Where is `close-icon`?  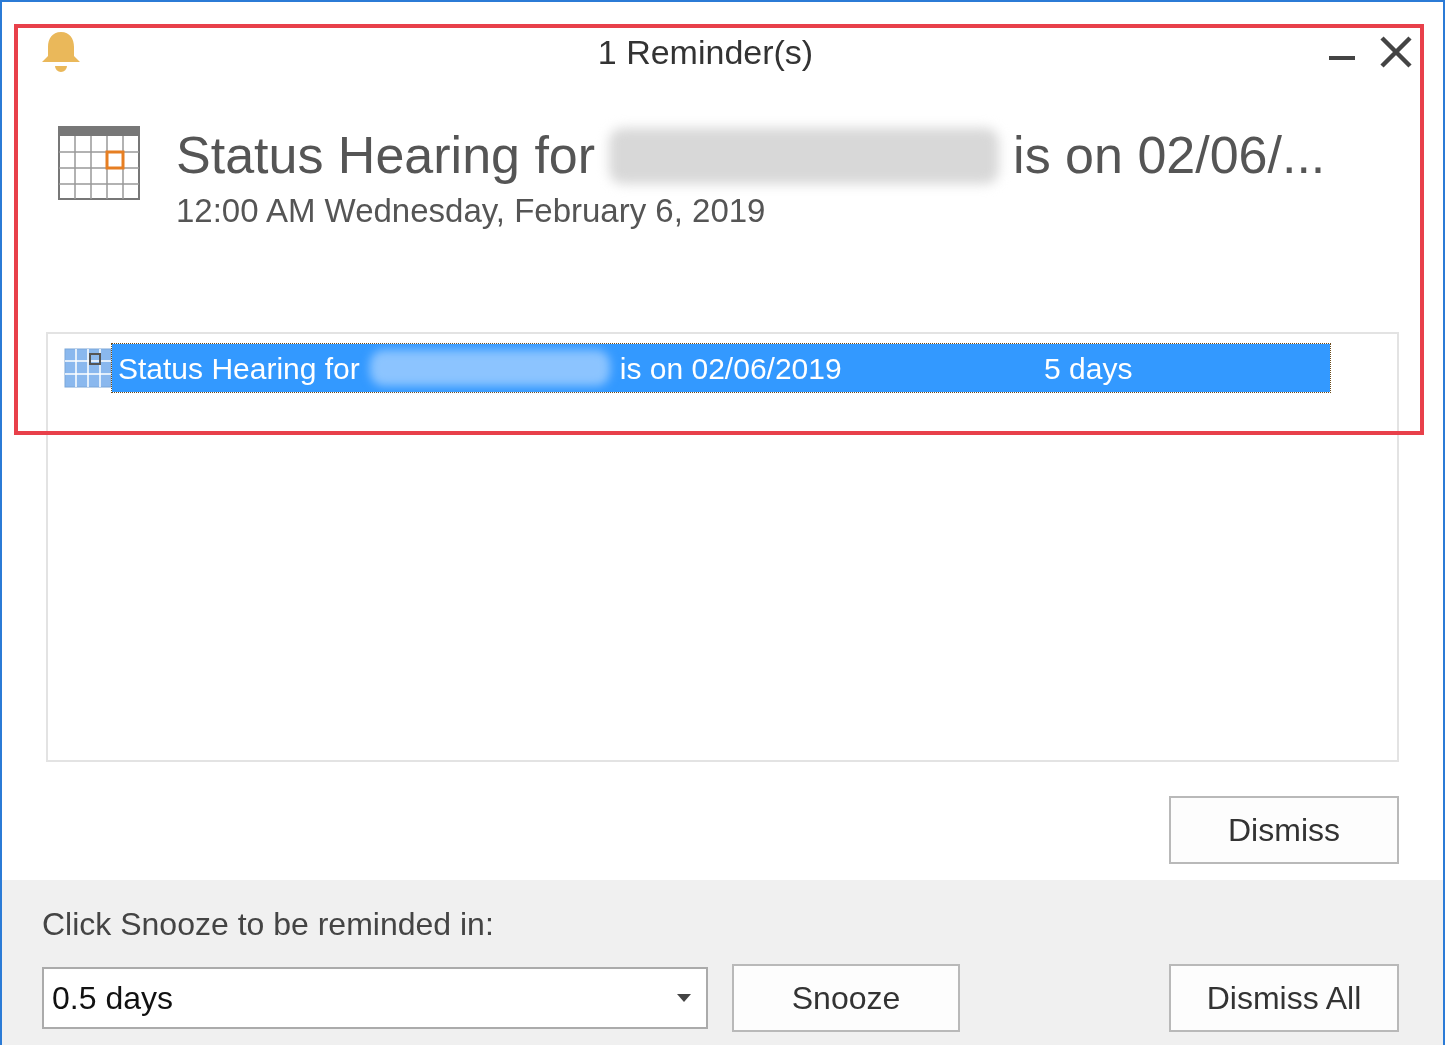
close-icon is located at coordinates (1396, 52).